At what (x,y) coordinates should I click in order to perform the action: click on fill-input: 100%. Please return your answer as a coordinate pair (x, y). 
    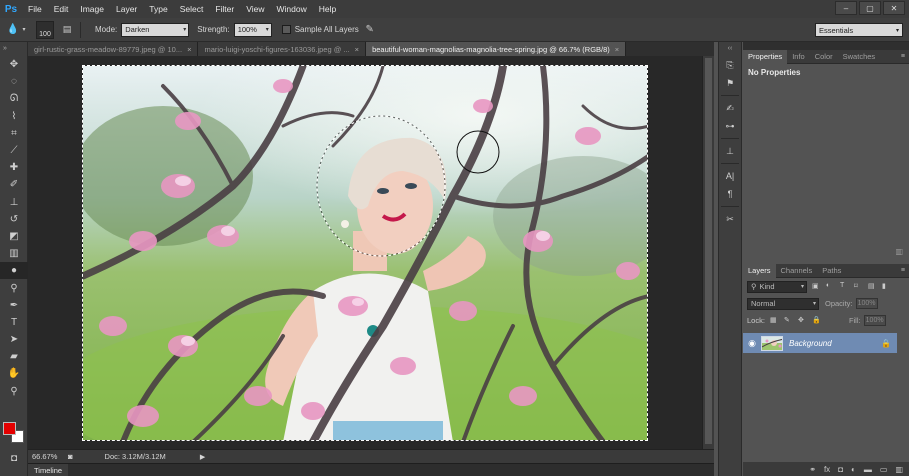
    Looking at the image, I should click on (874, 320).